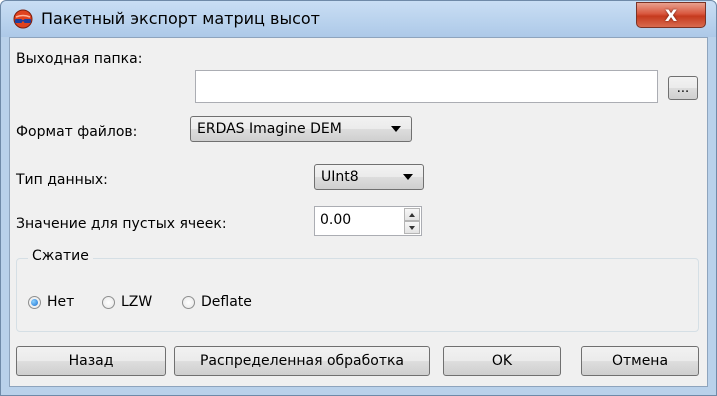  What do you see at coordinates (60, 256) in the screenshot?
I see `compression-title: Сжатие` at bounding box center [60, 256].